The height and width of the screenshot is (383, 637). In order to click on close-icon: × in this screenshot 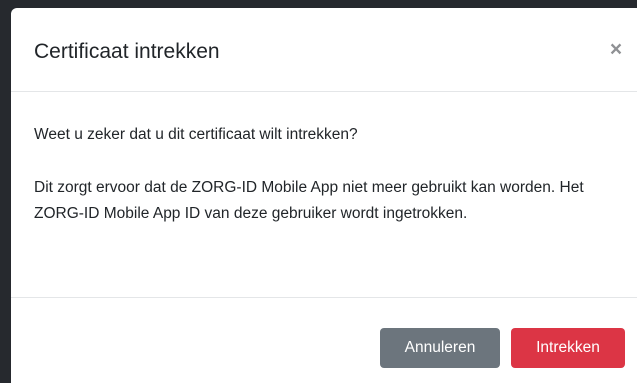, I will do `click(616, 50)`.